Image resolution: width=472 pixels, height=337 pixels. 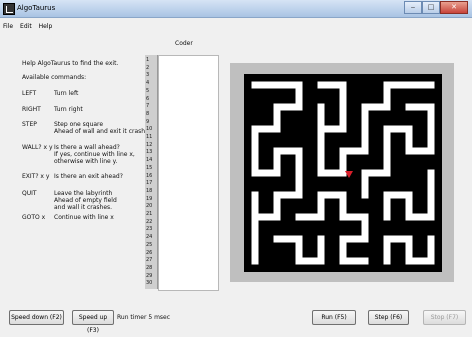 I want to click on line-number: 10, so click(x=149, y=129).